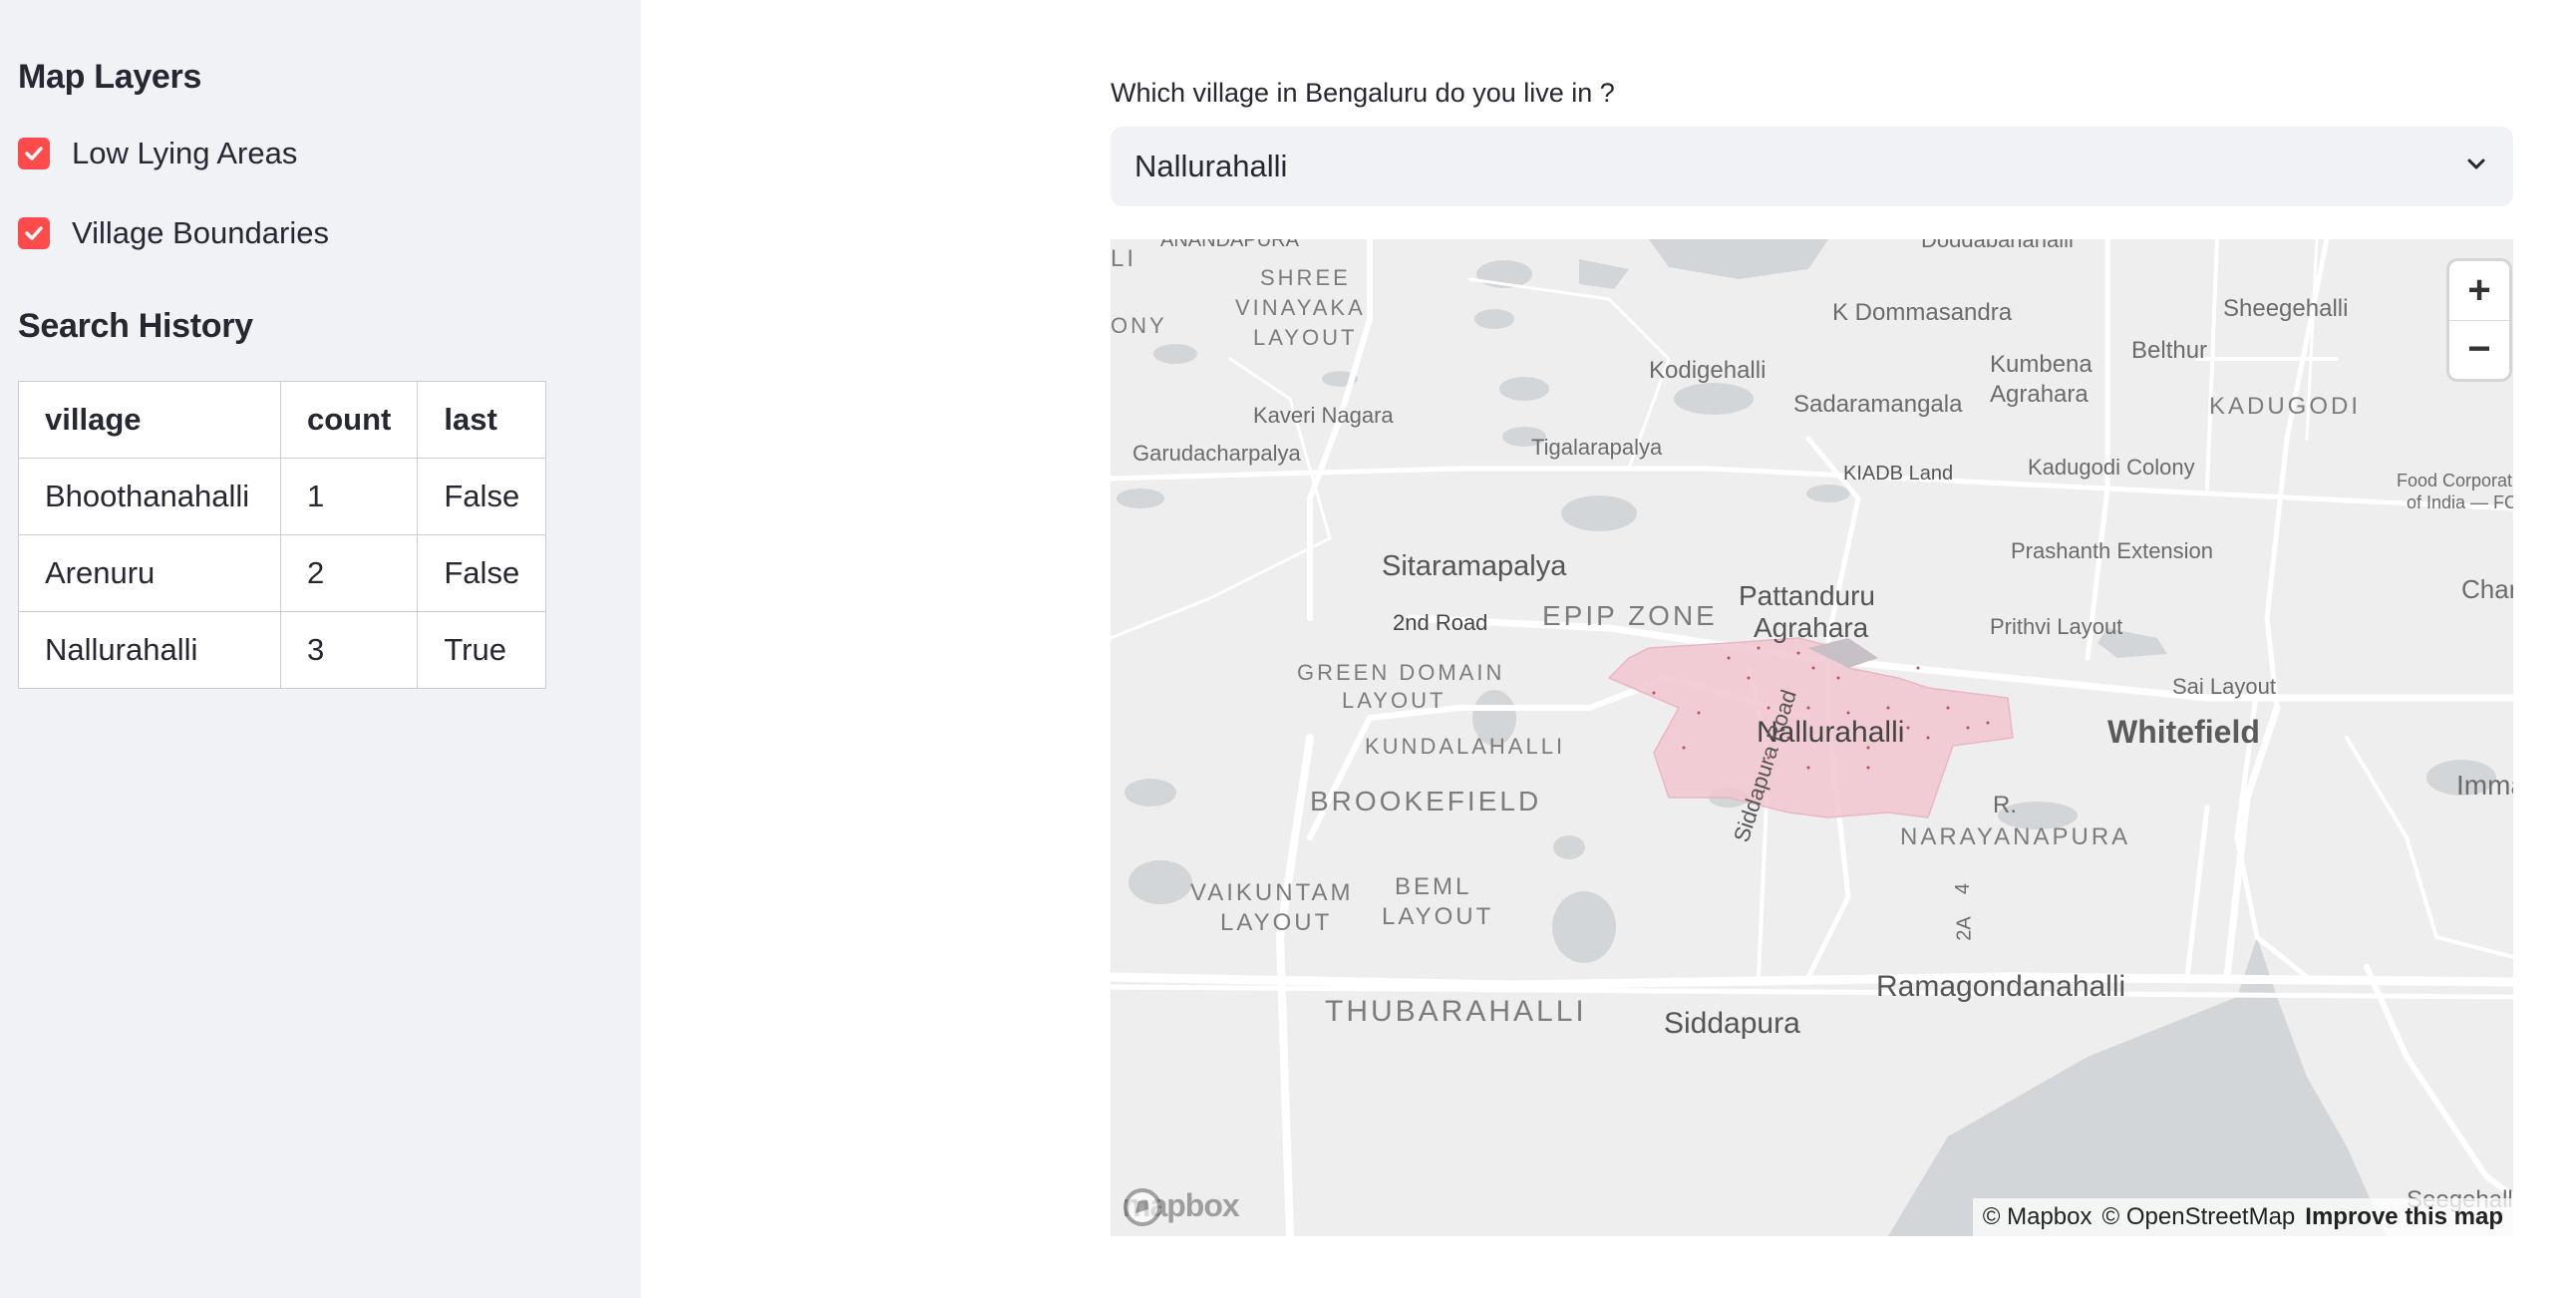 The width and height of the screenshot is (2576, 1298). I want to click on improve-map-link: Improve this map, so click(2404, 1217).